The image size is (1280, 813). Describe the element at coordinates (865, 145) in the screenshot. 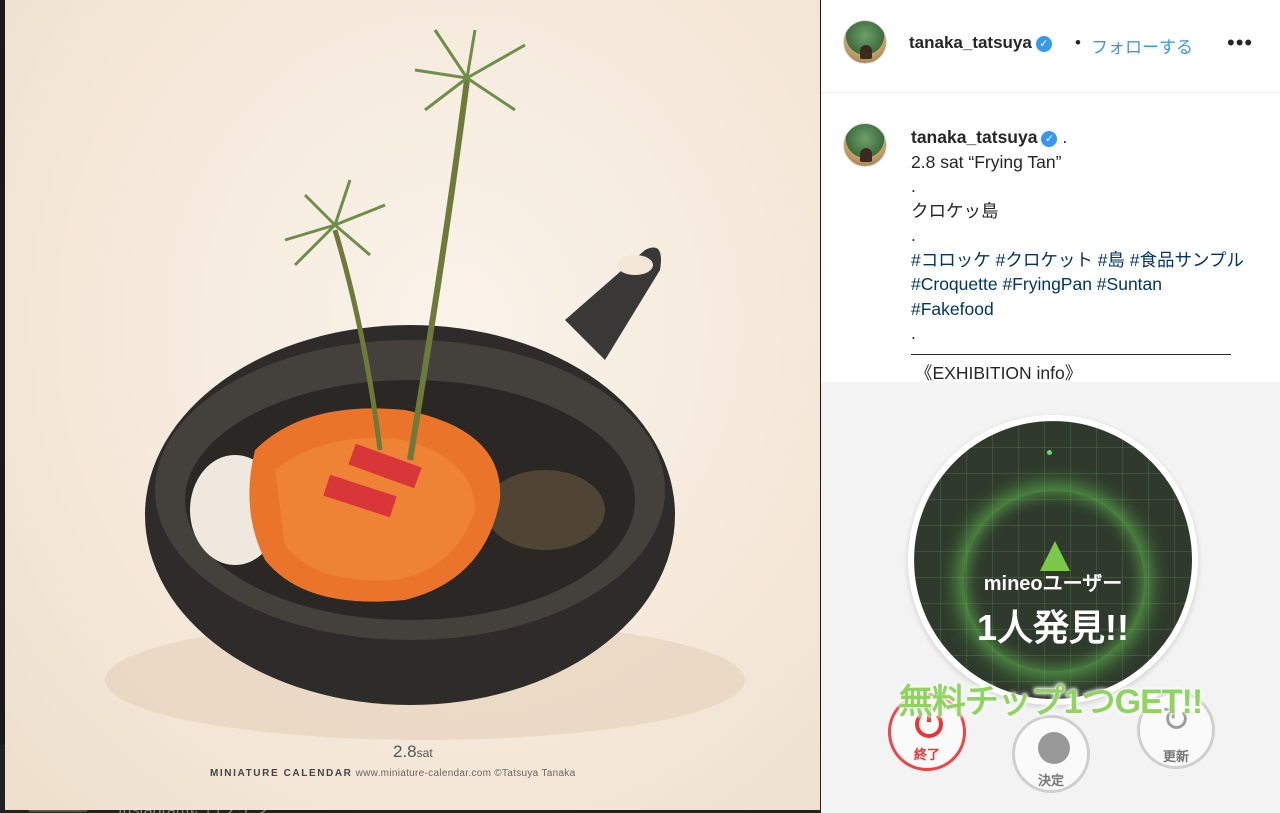

I see `caption-avatar` at that location.